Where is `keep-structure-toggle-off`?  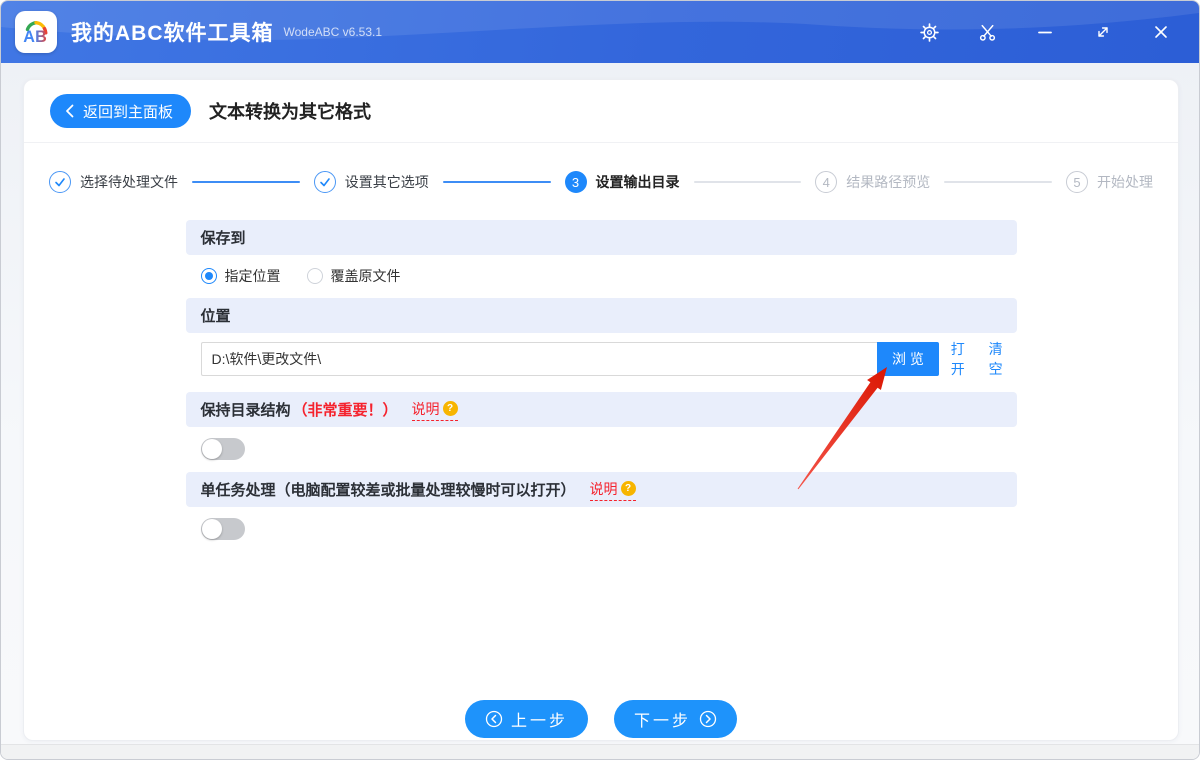
keep-structure-toggle-off is located at coordinates (222, 449).